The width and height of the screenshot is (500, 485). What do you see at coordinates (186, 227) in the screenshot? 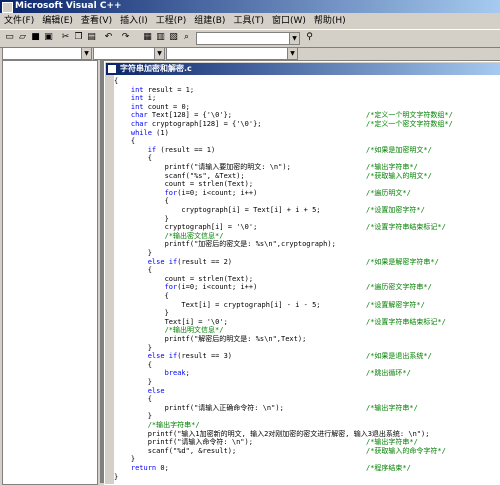
I see `code-line: cryptograph[i] = '\0';` at bounding box center [186, 227].